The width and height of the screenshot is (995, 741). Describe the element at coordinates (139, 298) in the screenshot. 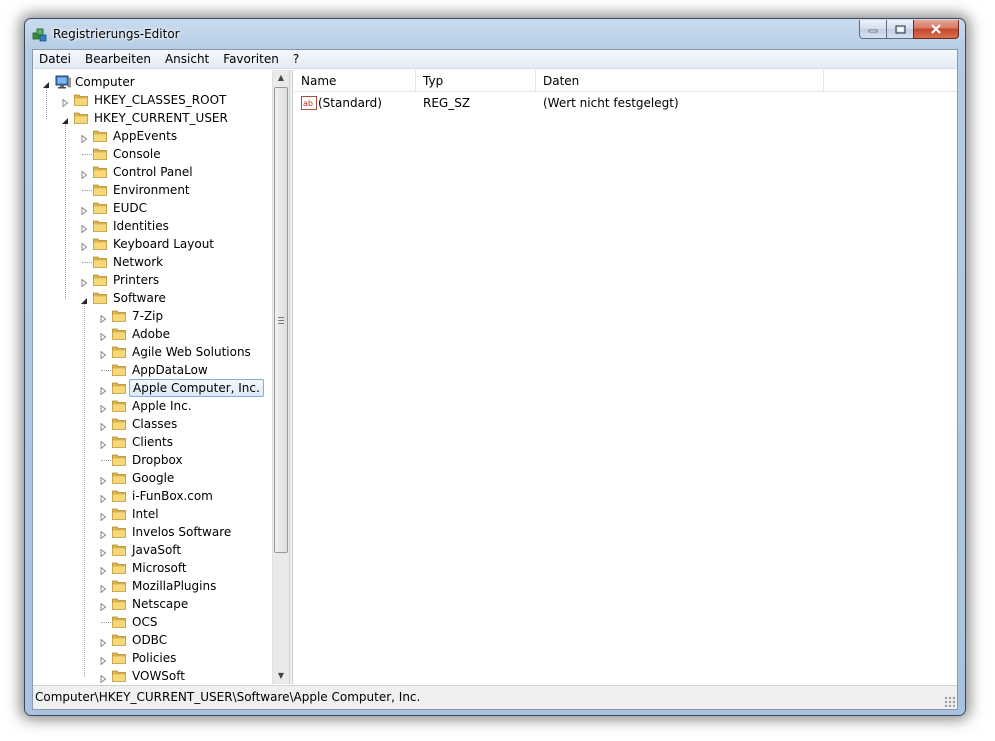

I see `tree-node-label: Software` at that location.